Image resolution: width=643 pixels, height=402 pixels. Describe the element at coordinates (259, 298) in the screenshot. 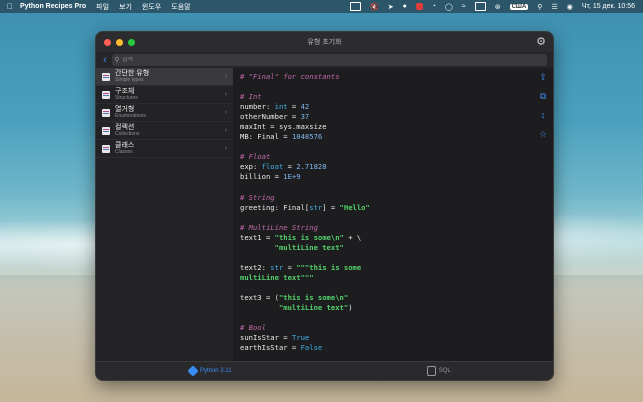

I see `code-token: text3 = (` at that location.